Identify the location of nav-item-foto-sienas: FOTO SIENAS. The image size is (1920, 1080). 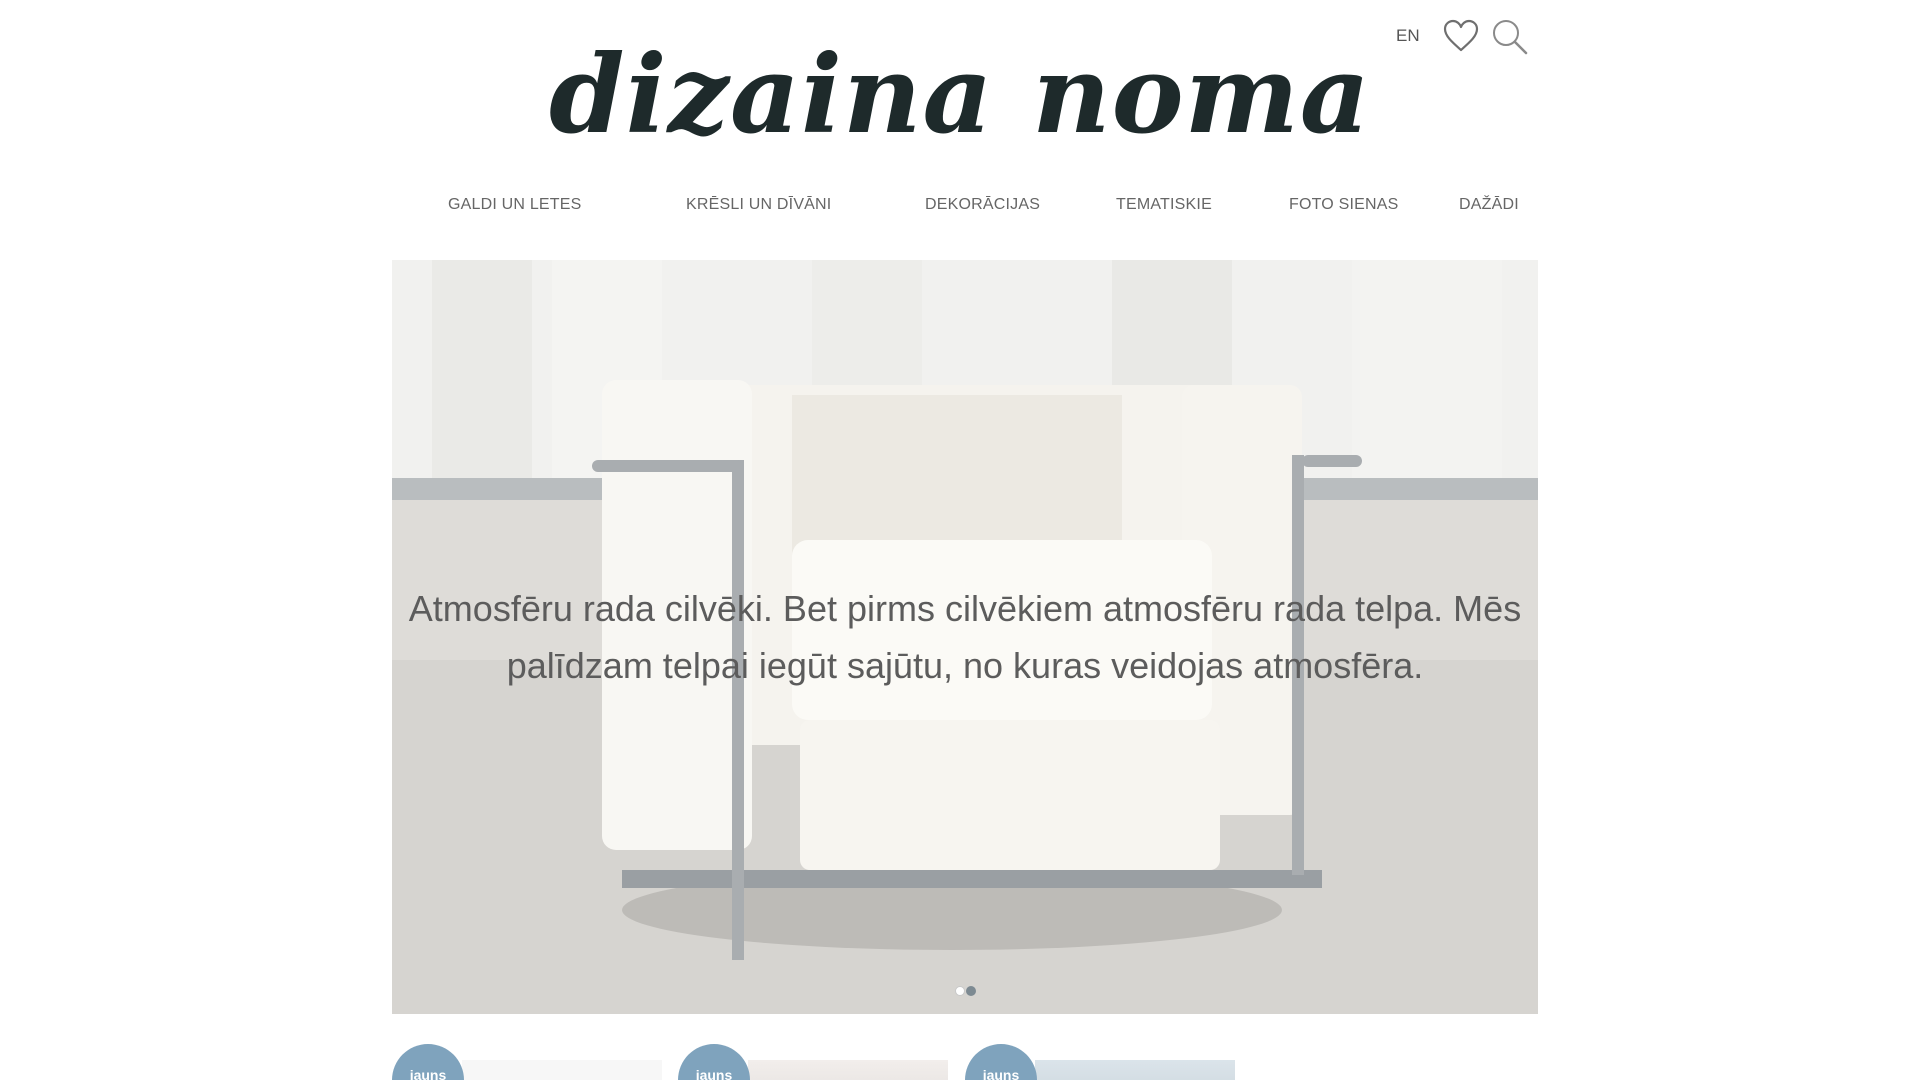
(1343, 205).